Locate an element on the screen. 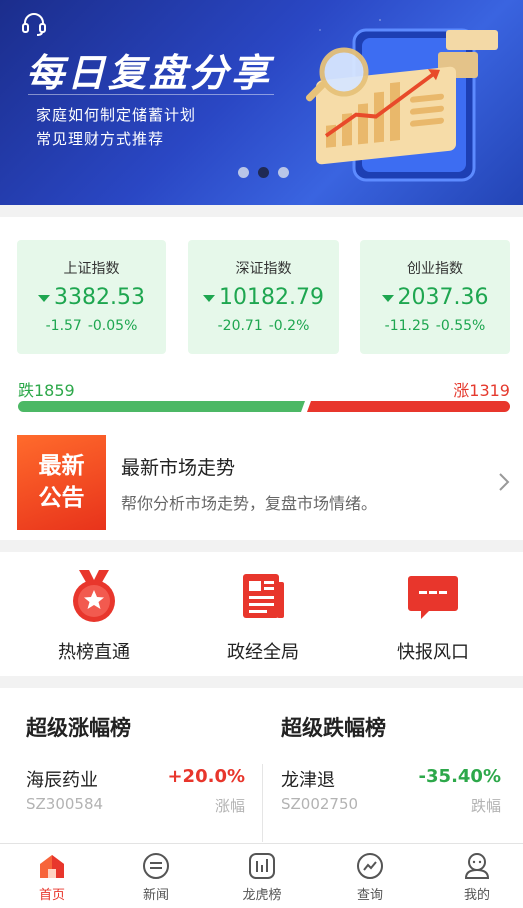 The width and height of the screenshot is (523, 908). banner-divider is located at coordinates (151, 94).